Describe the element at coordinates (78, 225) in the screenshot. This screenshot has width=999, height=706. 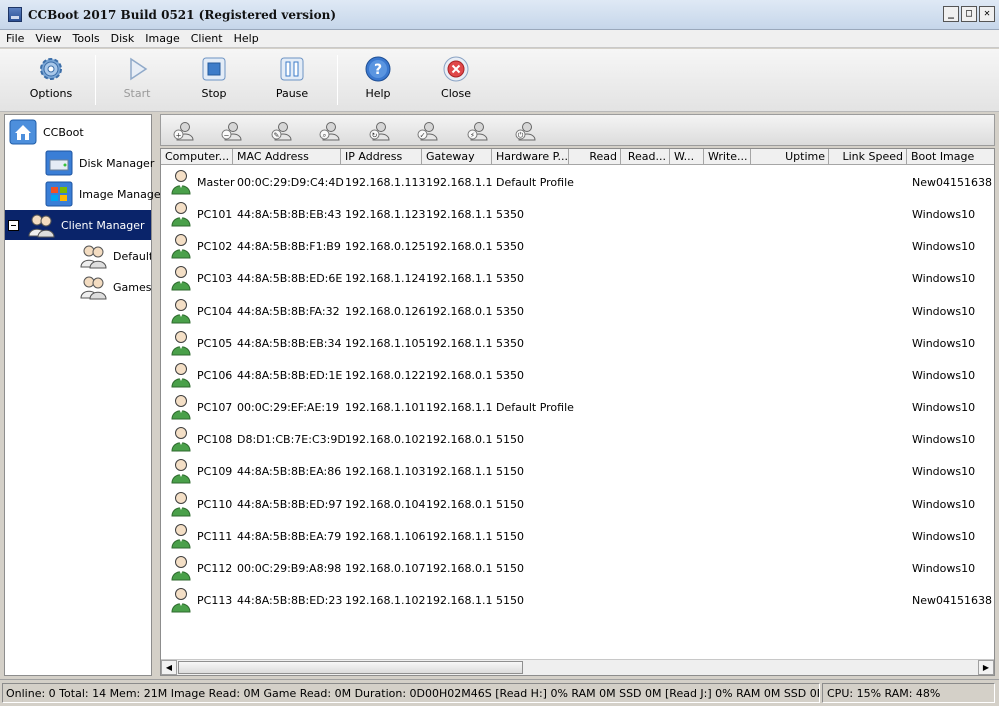
I see `tree-item-client-manager: Client Manager` at that location.